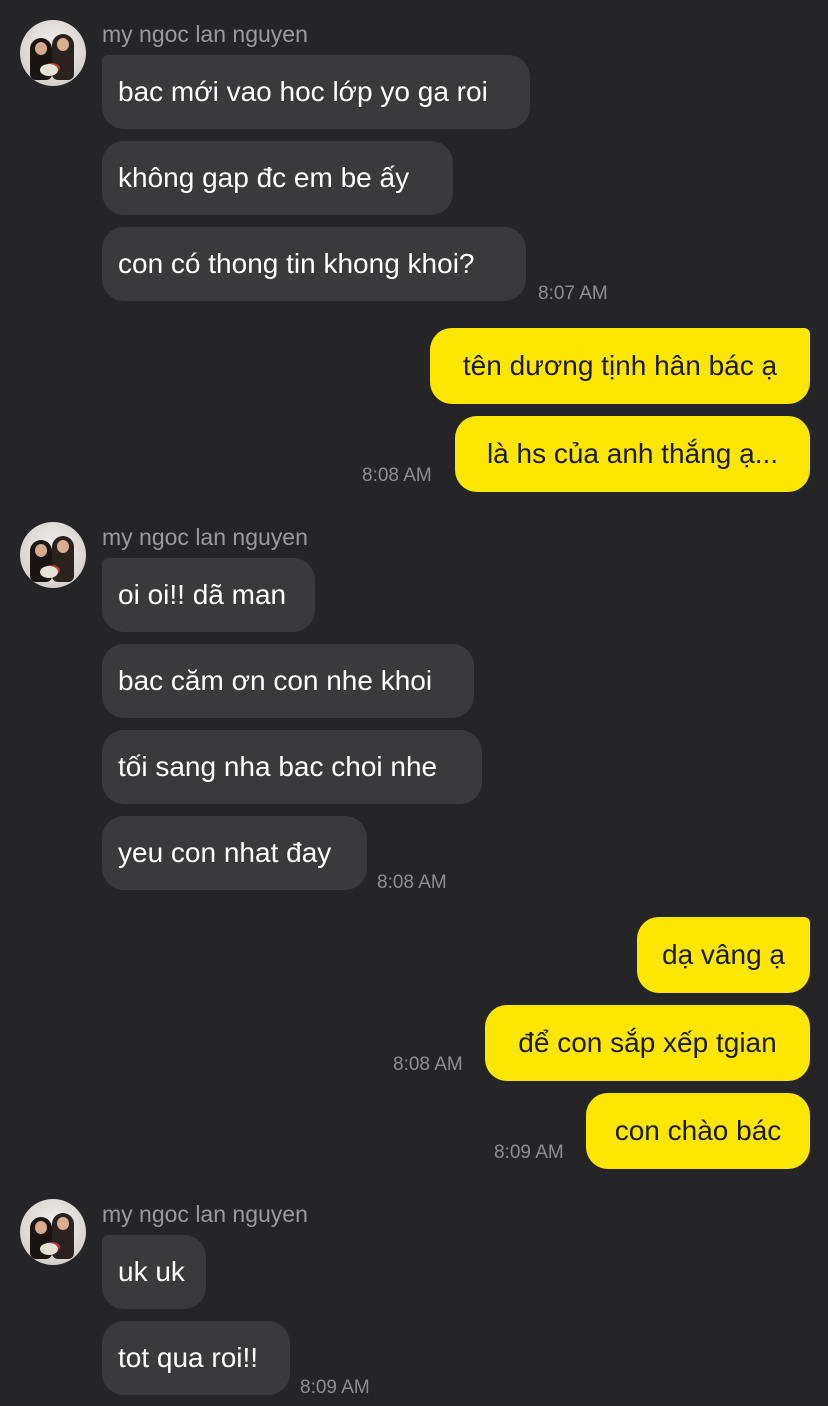 Image resolution: width=828 pixels, height=1406 pixels. What do you see at coordinates (698, 1131) in the screenshot?
I see `outgoing-message-bubble: con chào bác` at bounding box center [698, 1131].